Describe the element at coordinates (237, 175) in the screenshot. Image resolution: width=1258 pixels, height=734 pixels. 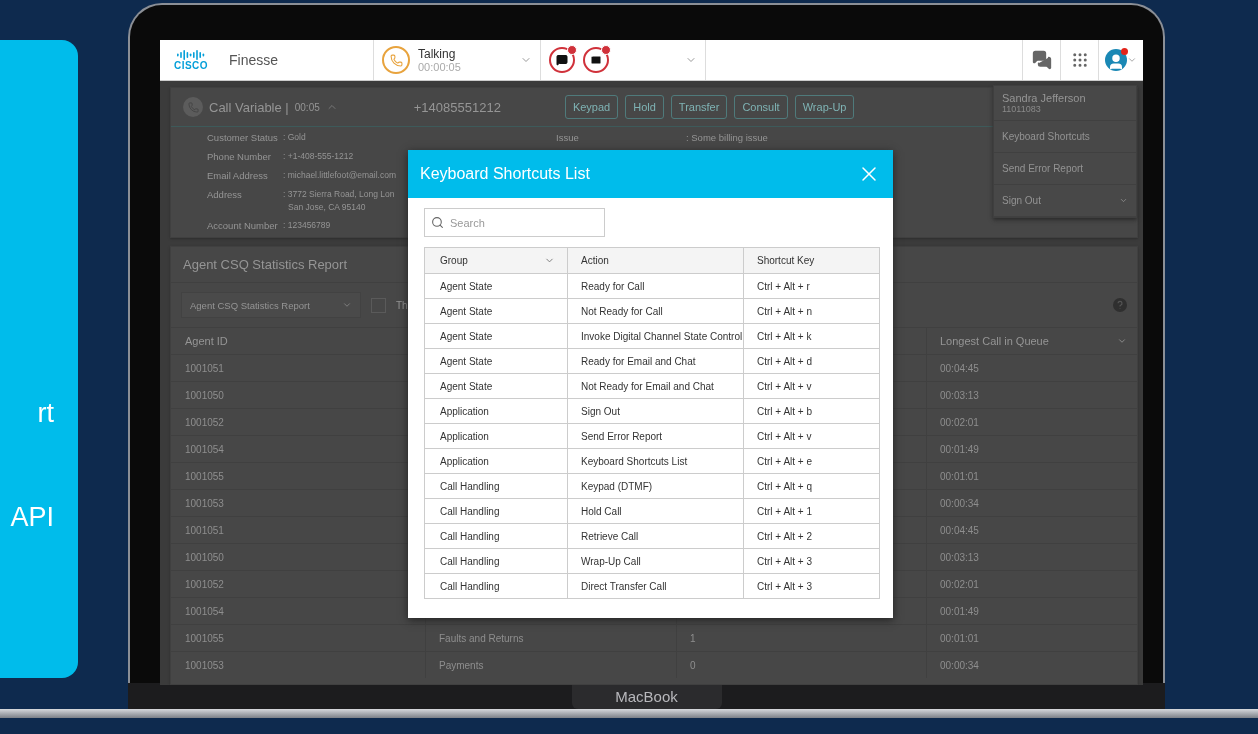
I see `field-label: Email Address` at that location.